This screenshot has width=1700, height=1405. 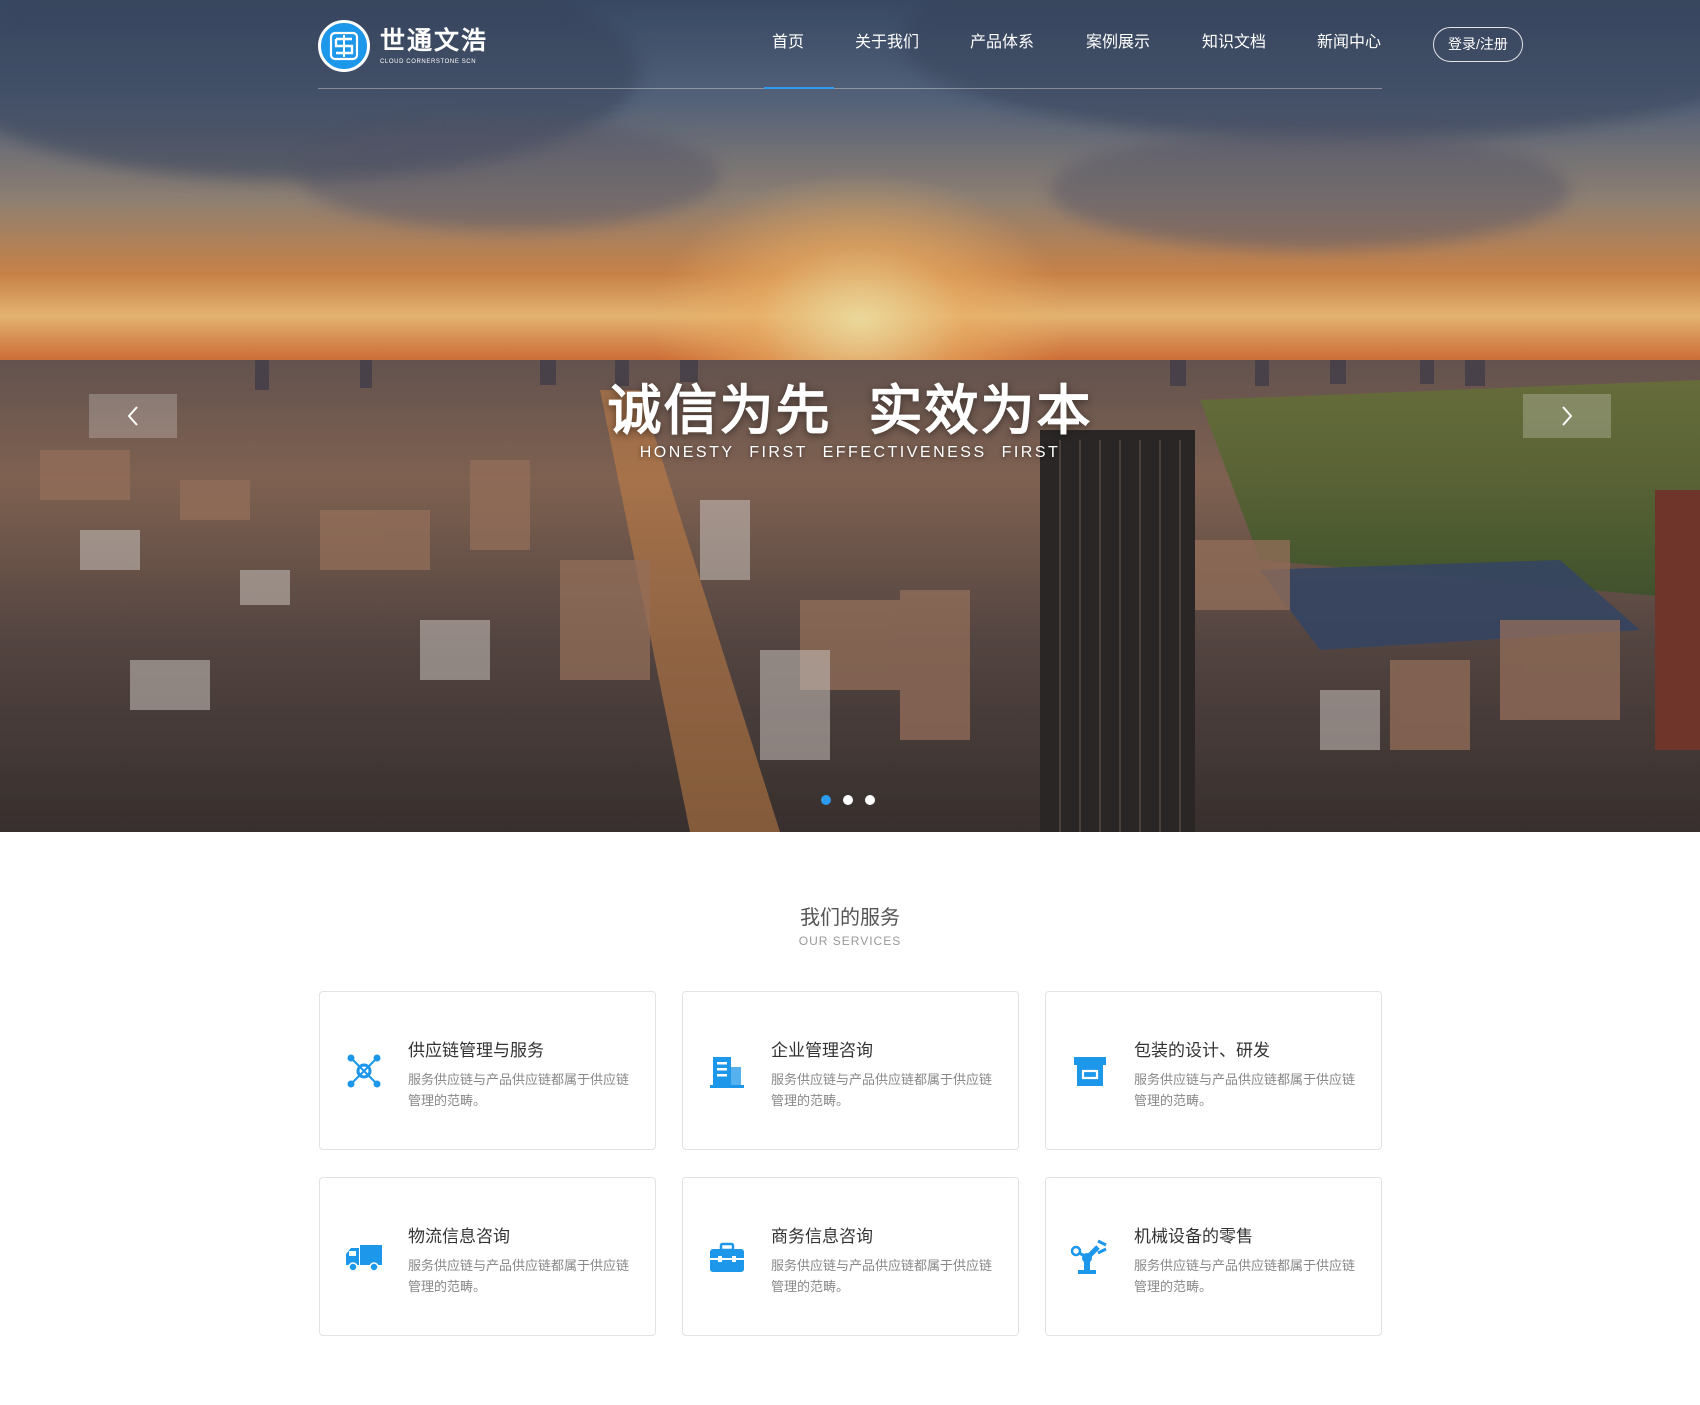 What do you see at coordinates (822, 1050) in the screenshot?
I see `service-title: 企业管理咨询` at bounding box center [822, 1050].